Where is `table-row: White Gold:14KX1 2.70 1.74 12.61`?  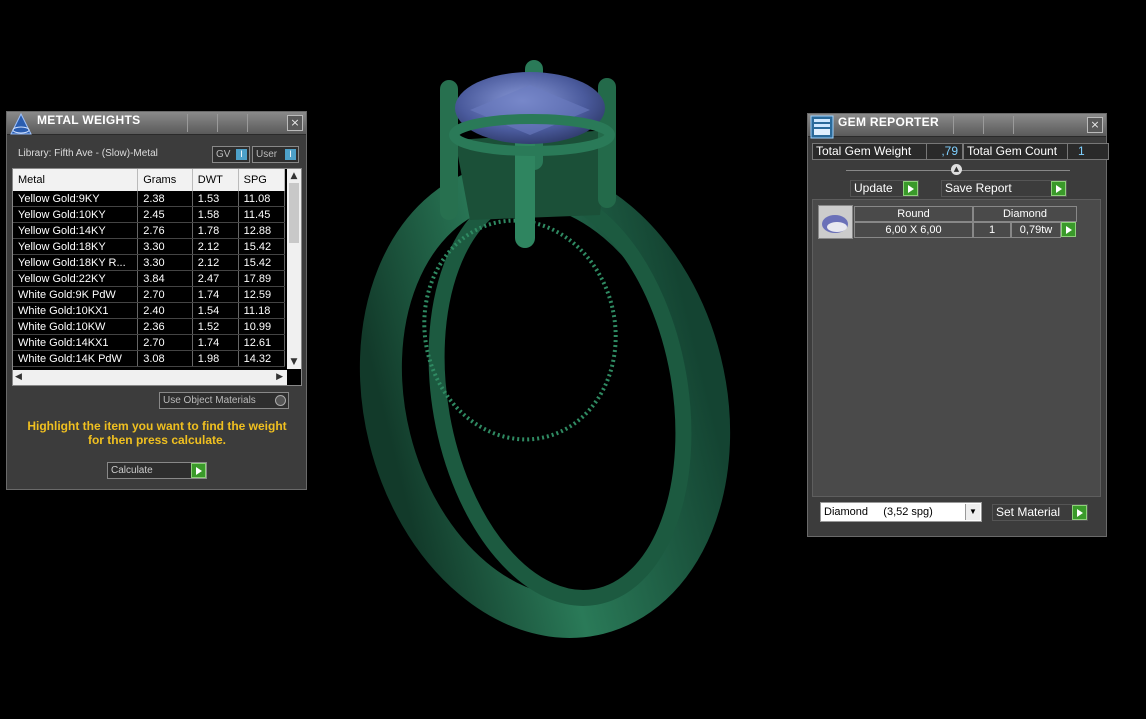 table-row: White Gold:14KX1 2.70 1.74 12.61 is located at coordinates (149, 342).